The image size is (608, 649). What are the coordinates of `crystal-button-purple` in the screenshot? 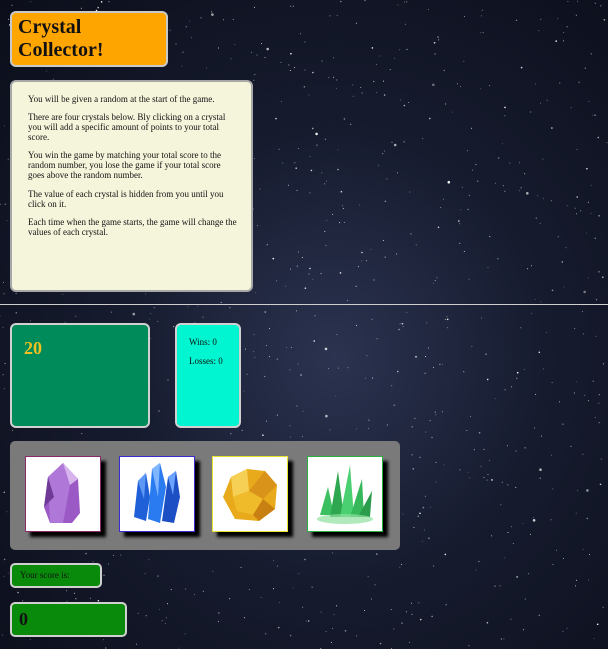 It's located at (63, 494).